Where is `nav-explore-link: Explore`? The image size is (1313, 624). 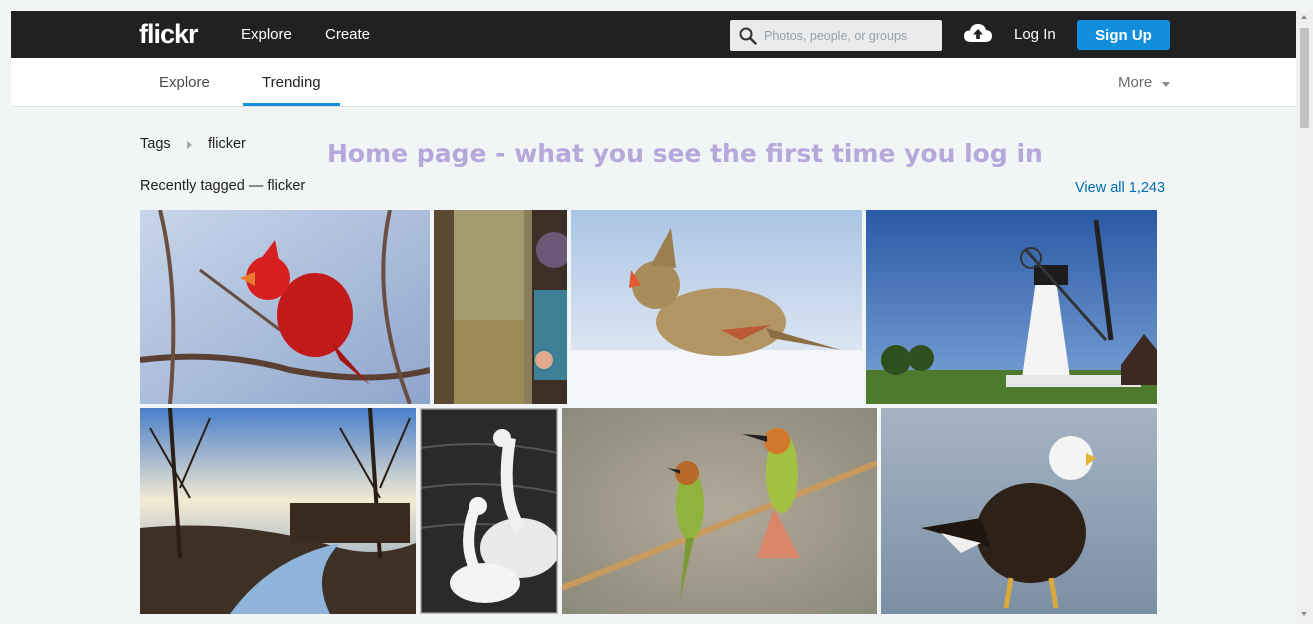 nav-explore-link: Explore is located at coordinates (266, 34).